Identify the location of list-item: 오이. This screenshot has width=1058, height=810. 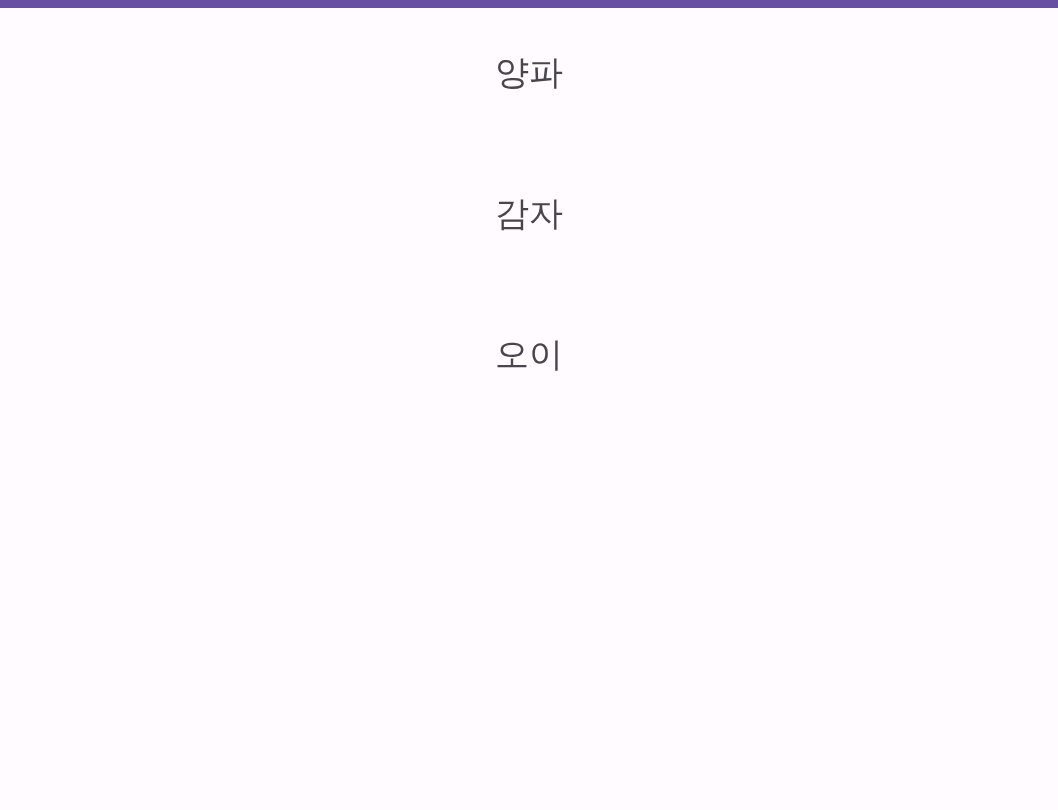
(529, 354).